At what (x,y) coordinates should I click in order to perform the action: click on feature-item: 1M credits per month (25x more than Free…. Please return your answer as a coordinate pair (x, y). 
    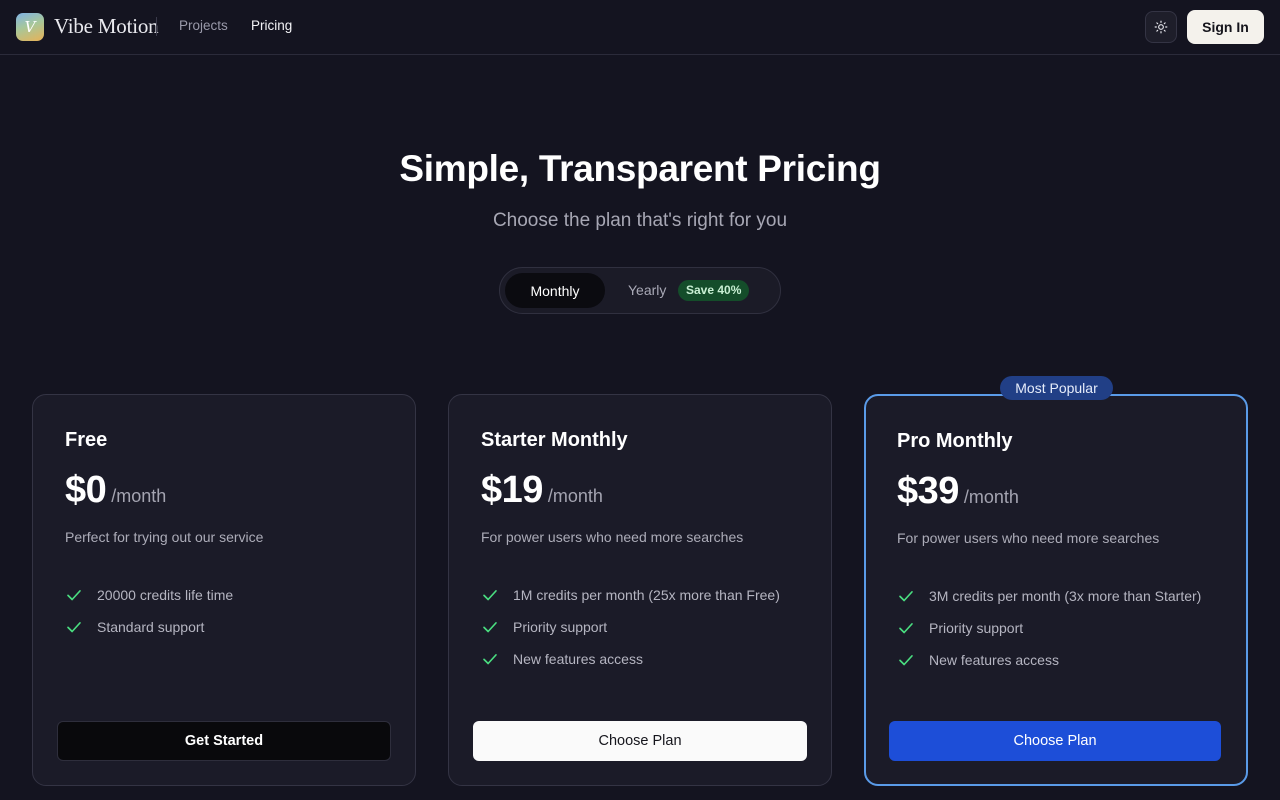
    Looking at the image, I should click on (630, 595).